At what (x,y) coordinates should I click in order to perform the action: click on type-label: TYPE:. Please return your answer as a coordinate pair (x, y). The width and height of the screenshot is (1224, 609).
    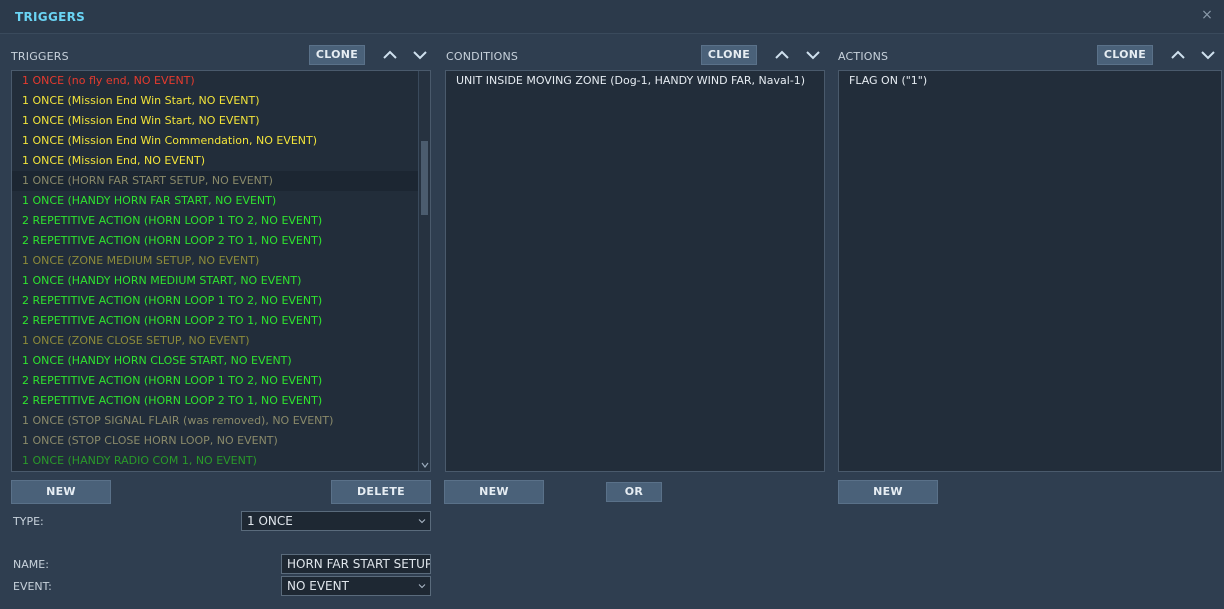
    Looking at the image, I should click on (28, 521).